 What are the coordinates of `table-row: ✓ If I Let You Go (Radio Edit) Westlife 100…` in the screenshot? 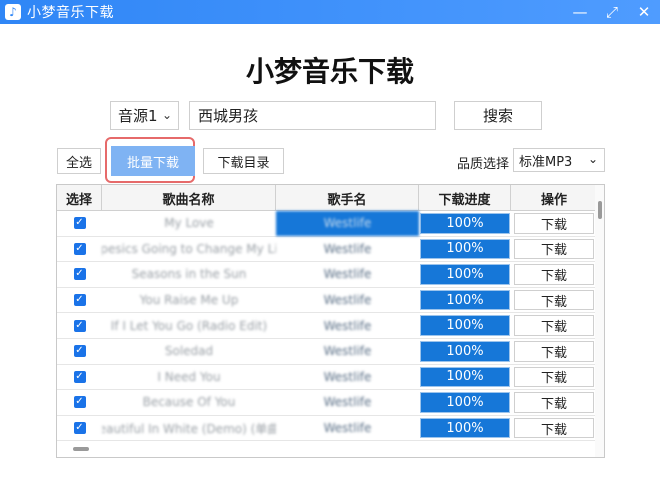 It's located at (327, 326).